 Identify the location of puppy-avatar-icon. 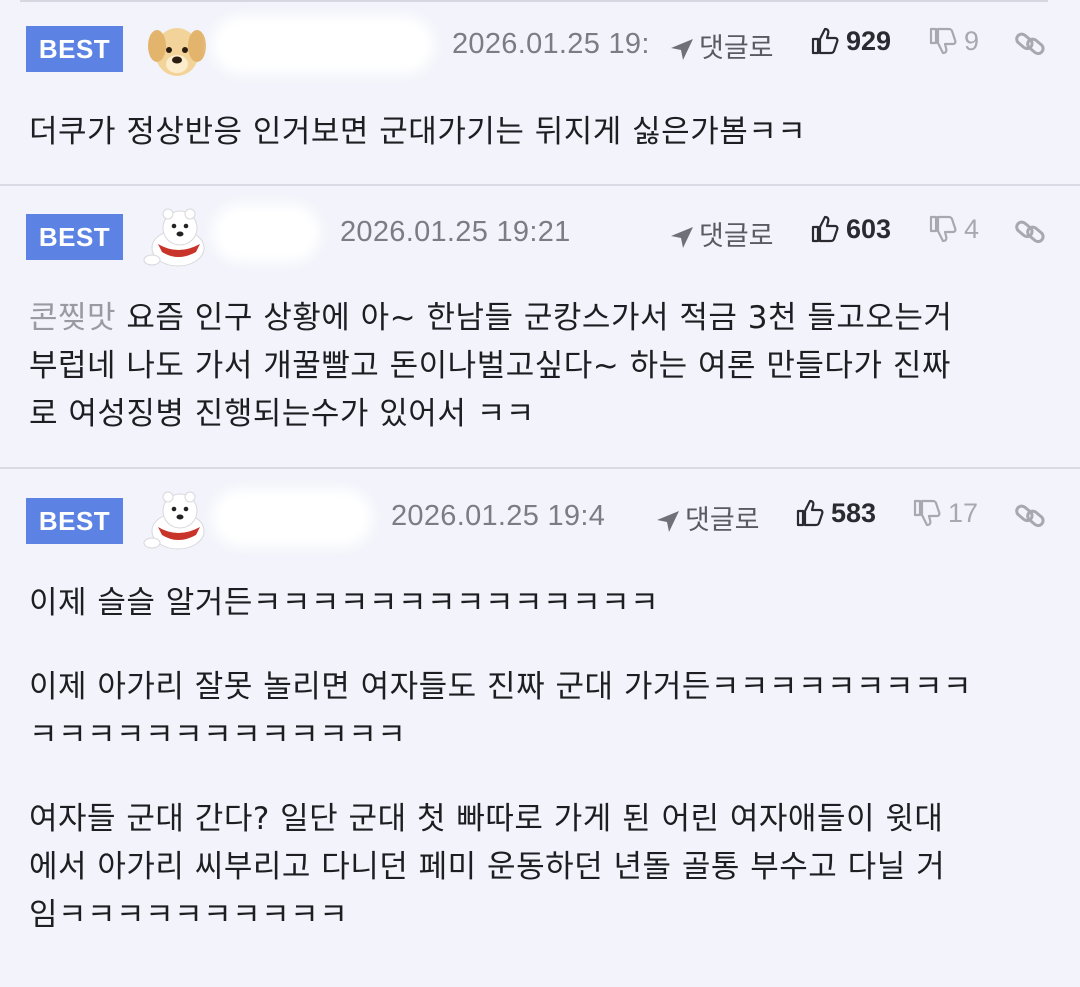
(177, 47).